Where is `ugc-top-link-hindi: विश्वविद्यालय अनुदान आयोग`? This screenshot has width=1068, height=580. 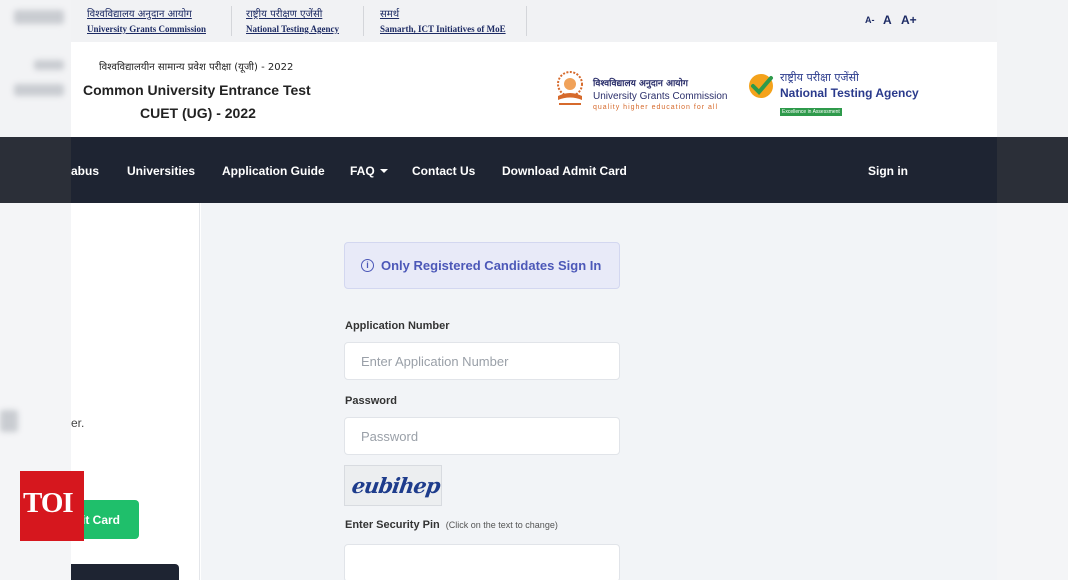 ugc-top-link-hindi: विश्वविद्यालय अनुदान आयोग is located at coordinates (139, 14).